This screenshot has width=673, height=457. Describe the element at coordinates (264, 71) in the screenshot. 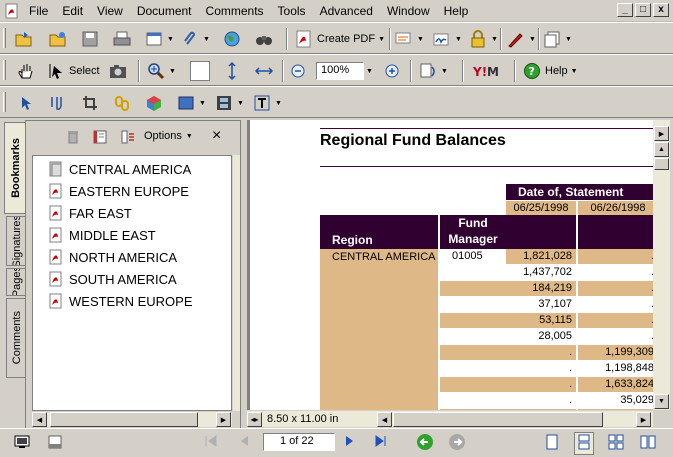

I see `fit-width-button` at that location.